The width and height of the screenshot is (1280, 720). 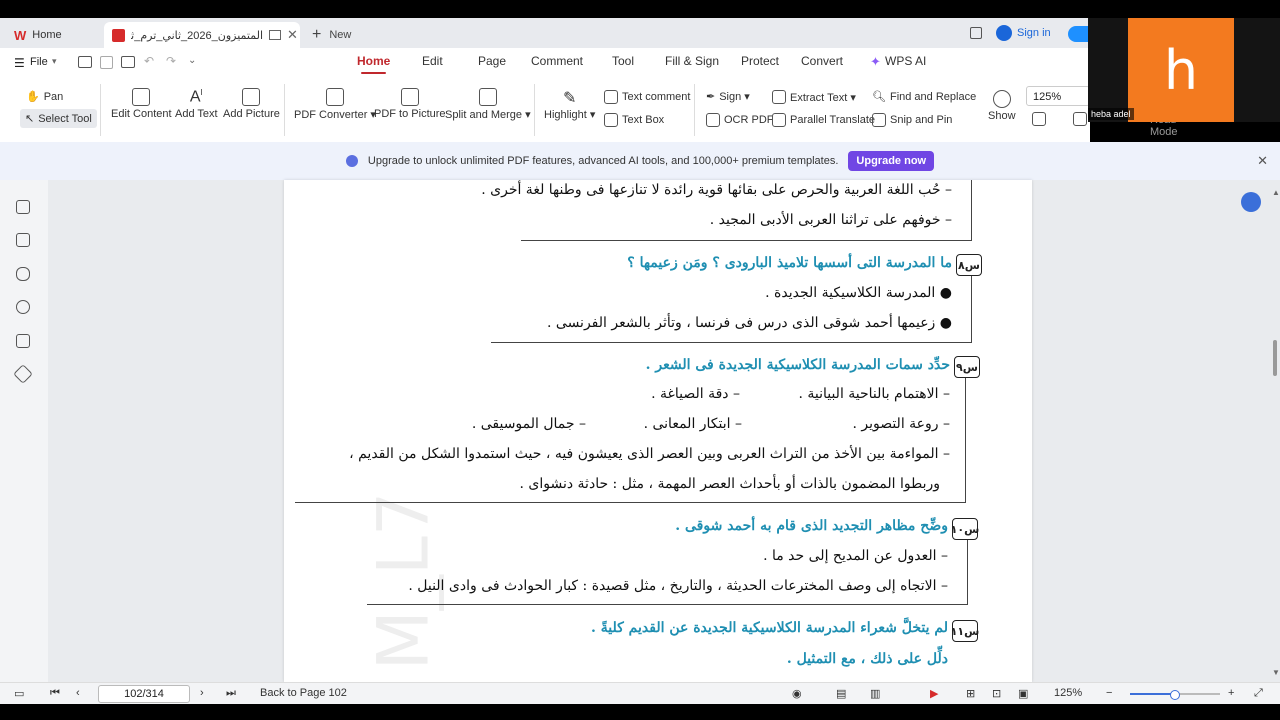 What do you see at coordinates (1251, 202) in the screenshot?
I see `ai-assistant-icon` at bounding box center [1251, 202].